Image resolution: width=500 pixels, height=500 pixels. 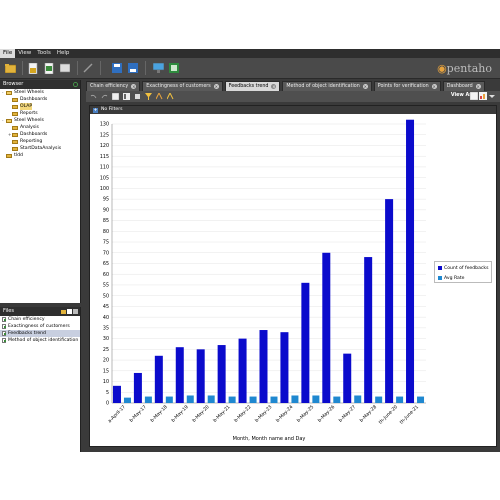 I want to click on file-item: Exactingness of customers, so click(x=40, y=326).